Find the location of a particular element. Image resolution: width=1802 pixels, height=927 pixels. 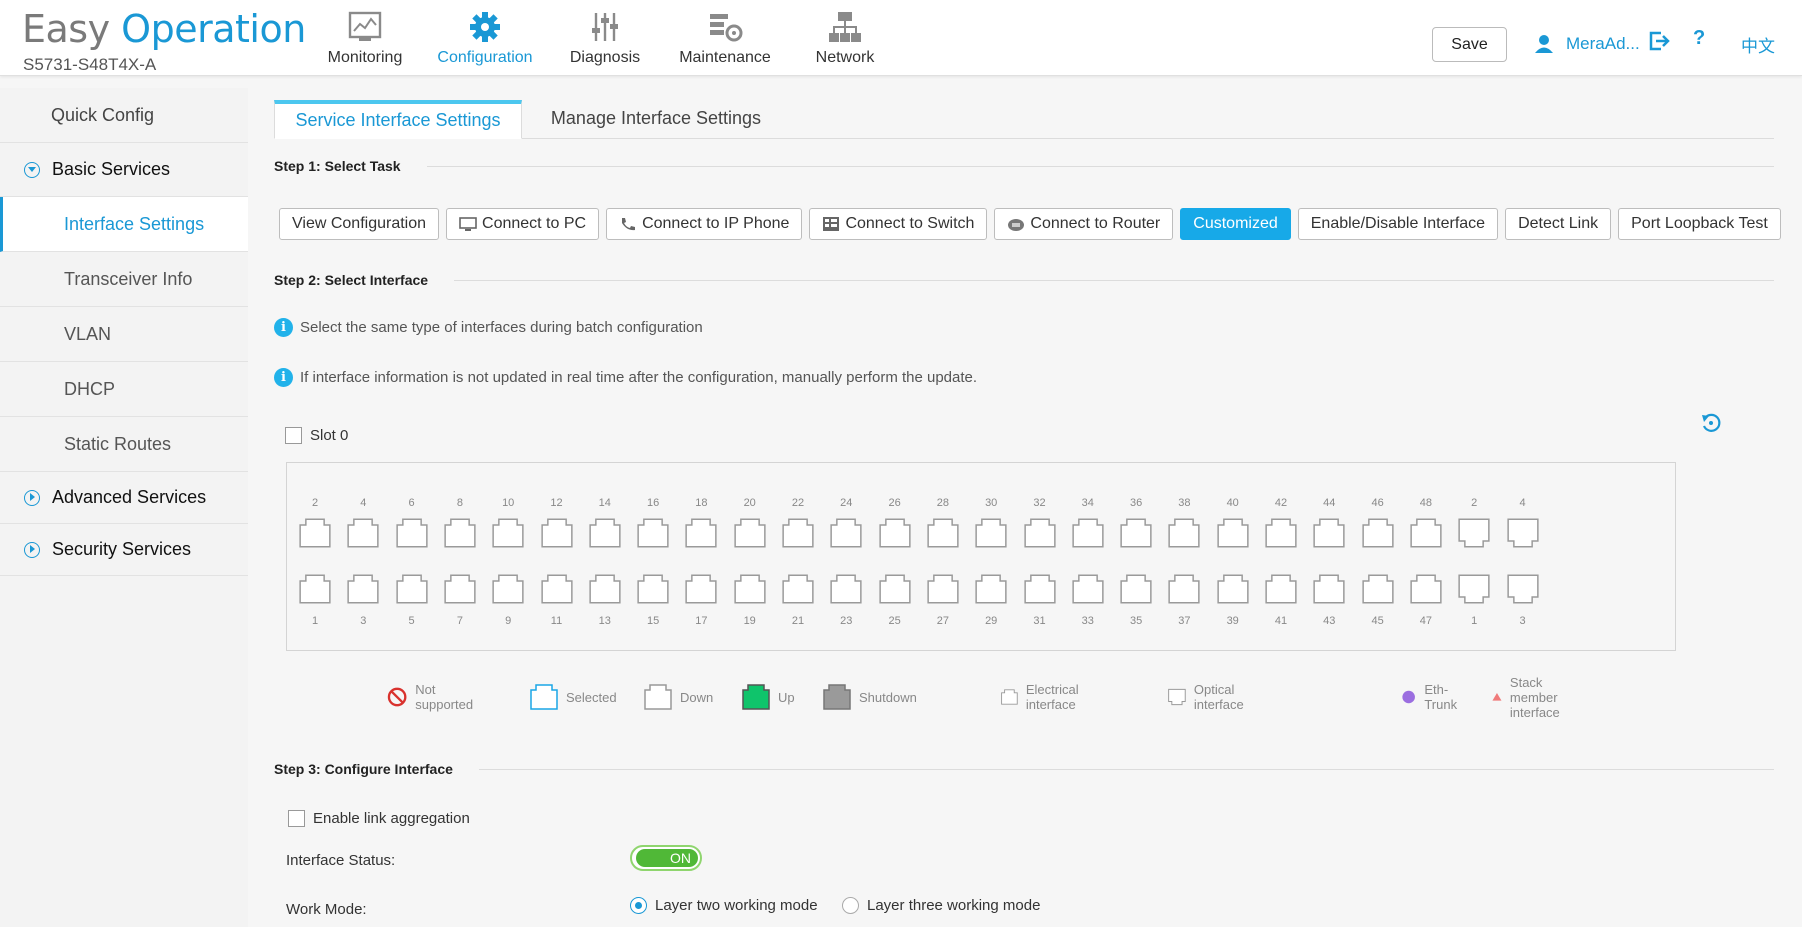

step2-header: Step 2: Select Interface is located at coordinates (1024, 280).